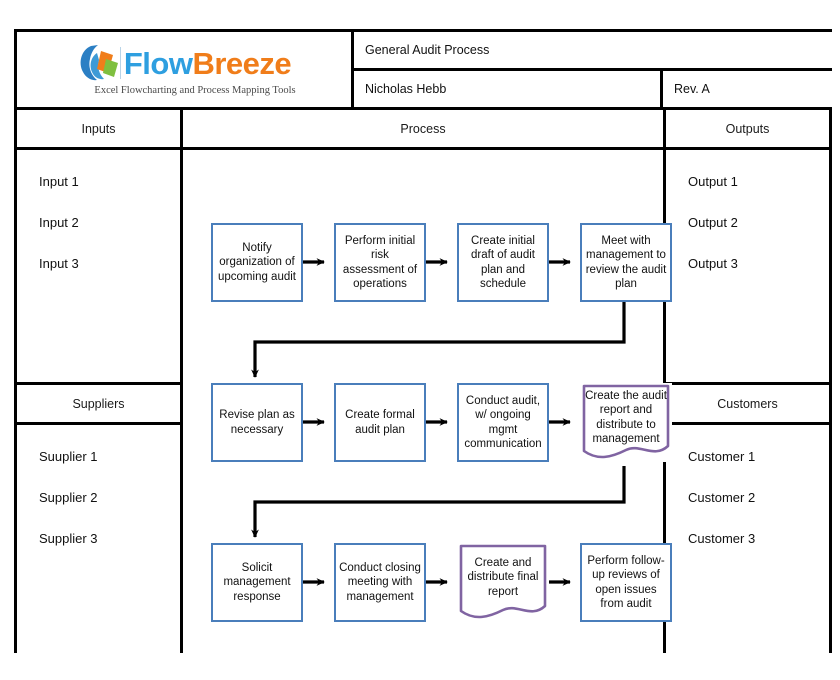  I want to click on process-node-label: Notify organization of upcoming audit, so click(257, 262).